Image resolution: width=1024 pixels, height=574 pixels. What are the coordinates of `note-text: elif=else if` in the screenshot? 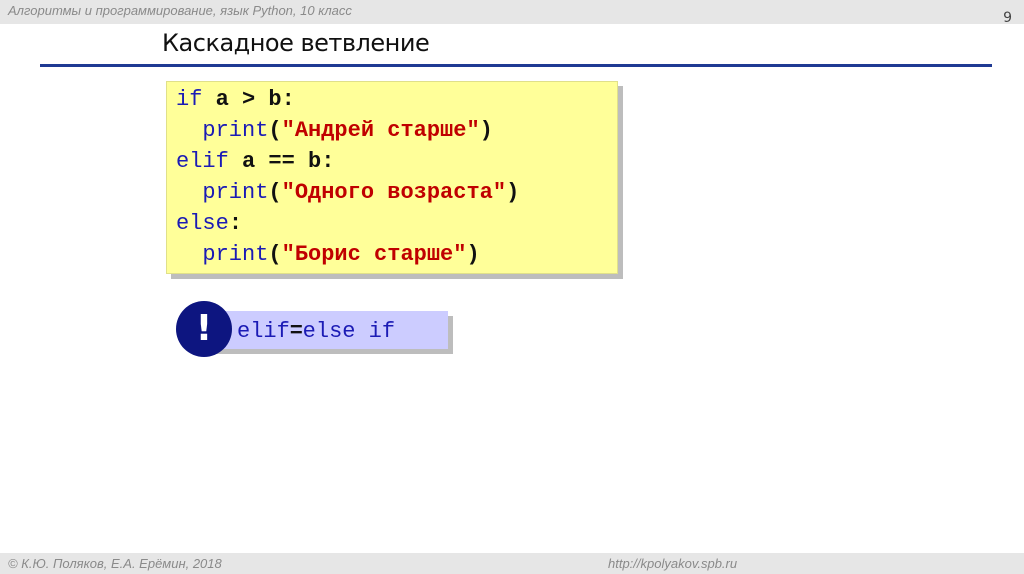 It's located at (316, 330).